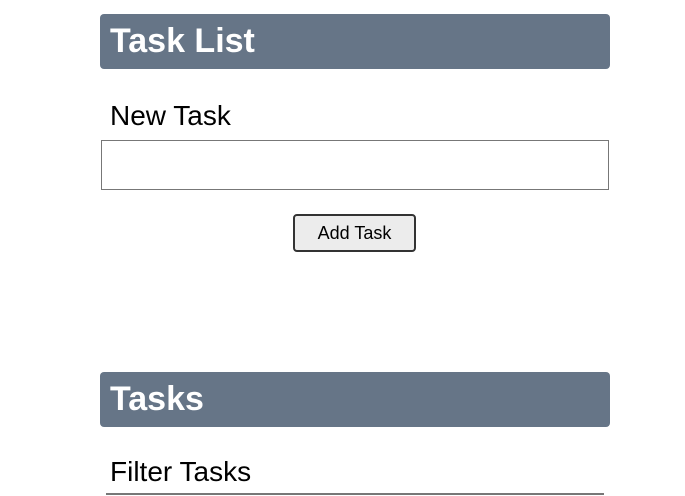  Describe the element at coordinates (181, 471) in the screenshot. I see `filter-tasks-label: Filter Tasks` at that location.